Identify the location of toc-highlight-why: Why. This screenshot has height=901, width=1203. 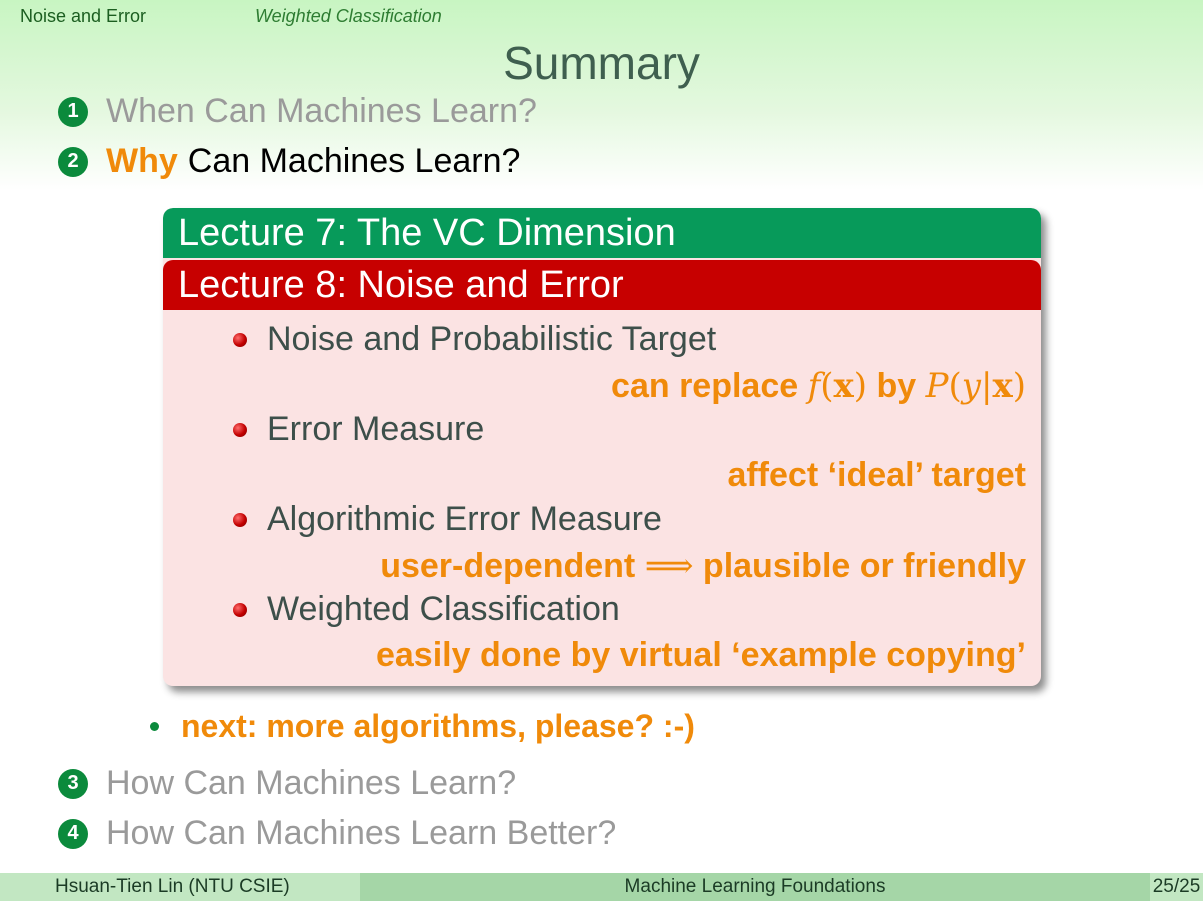
(142, 161).